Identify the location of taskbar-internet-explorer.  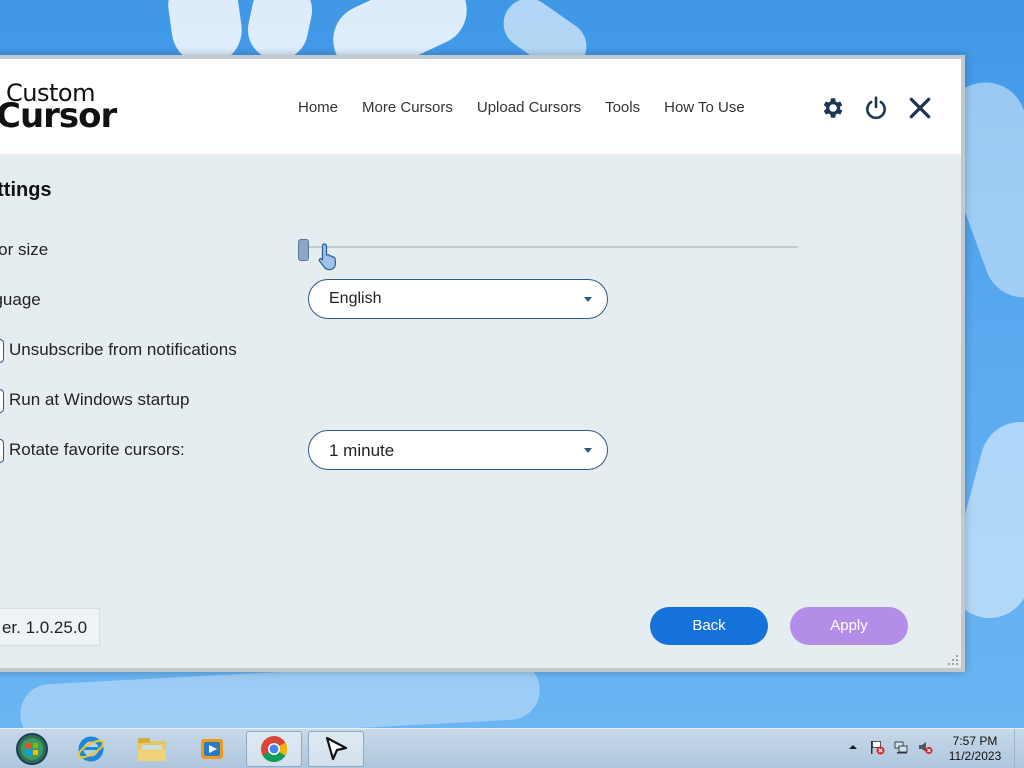
(91, 749).